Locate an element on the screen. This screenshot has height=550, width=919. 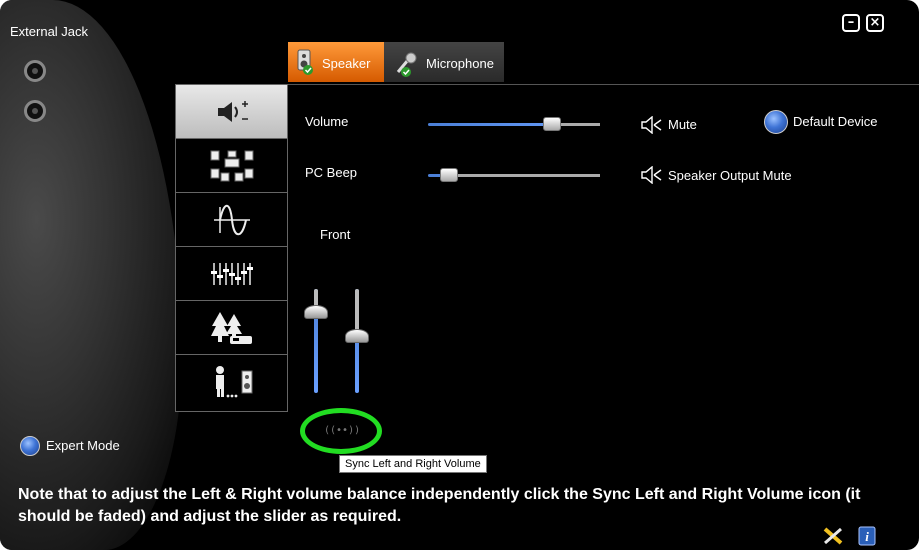
speaker-config-tab-button is located at coordinates (231, 166).